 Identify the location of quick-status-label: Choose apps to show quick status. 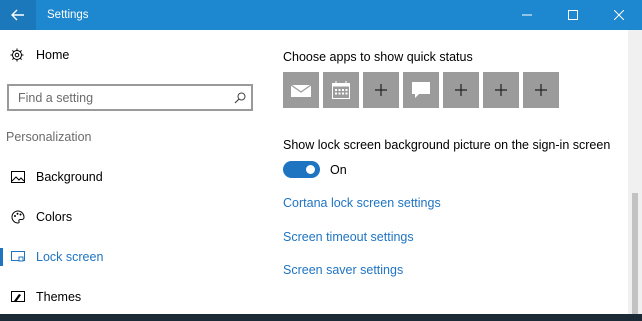
(378, 57).